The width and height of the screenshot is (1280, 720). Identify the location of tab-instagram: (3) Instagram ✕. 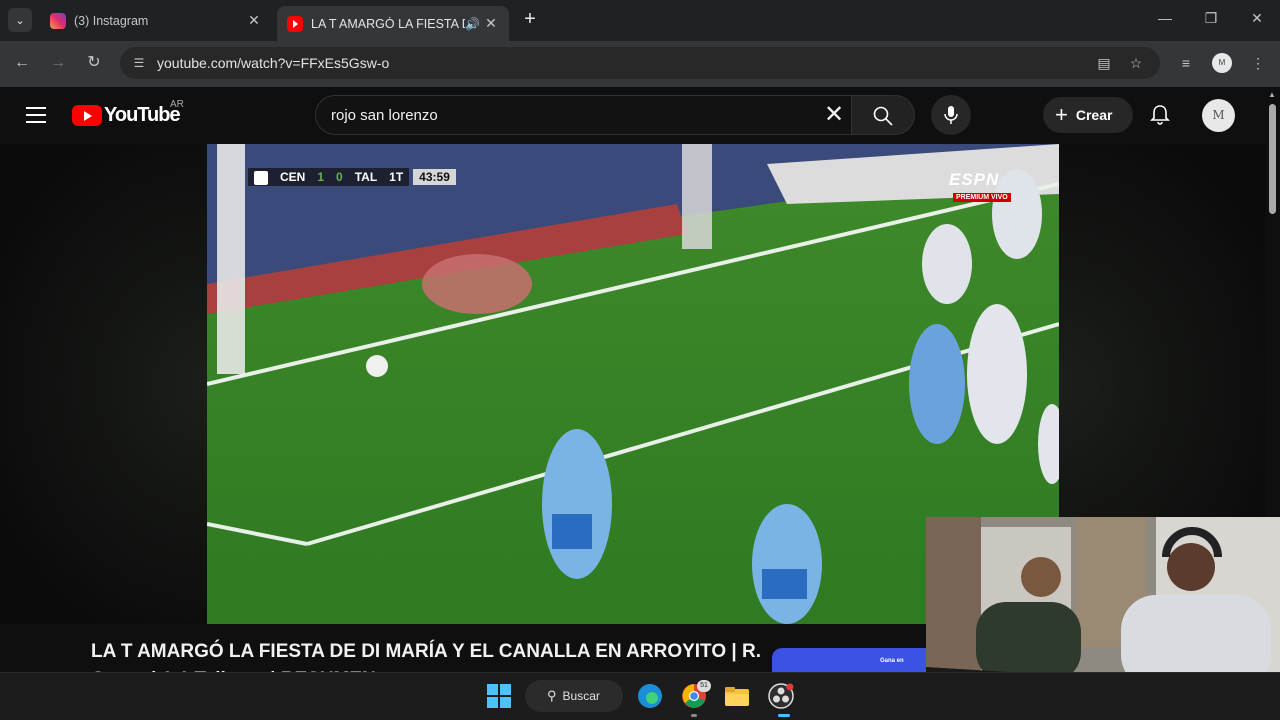
(156, 20).